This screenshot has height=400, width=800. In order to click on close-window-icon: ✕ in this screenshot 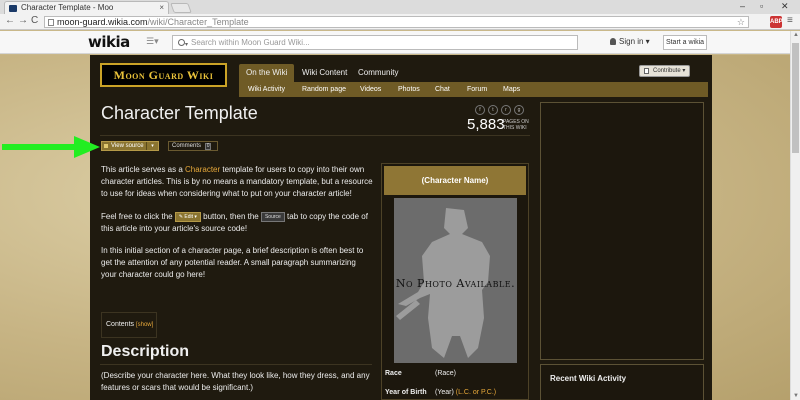, I will do `click(785, 6)`.